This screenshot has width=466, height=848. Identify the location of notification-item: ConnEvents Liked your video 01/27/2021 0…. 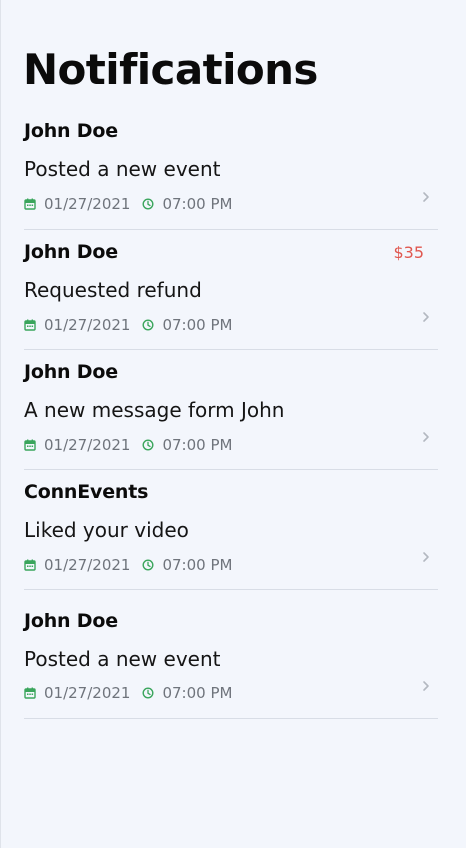
(231, 530).